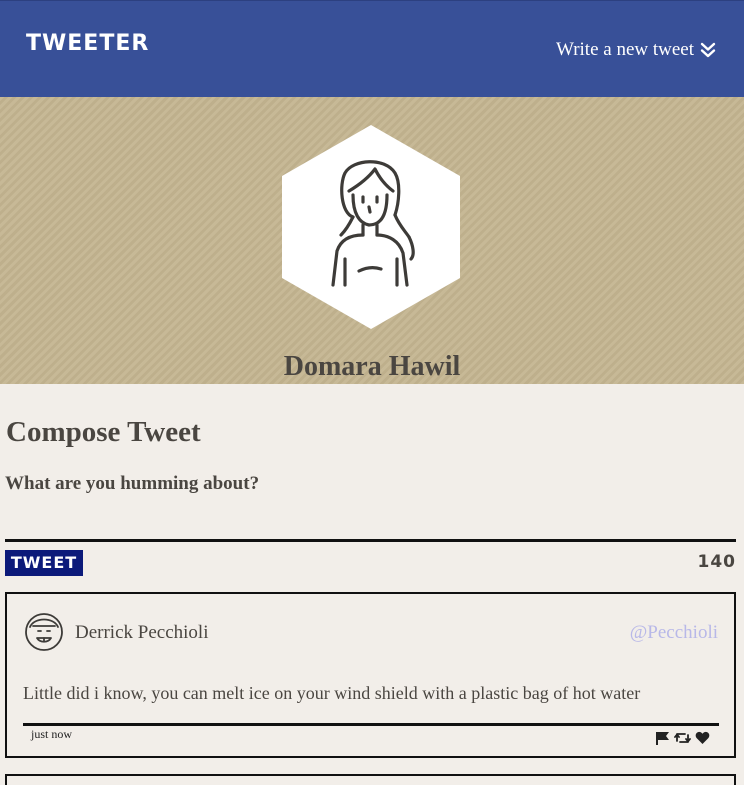  What do you see at coordinates (103, 432) in the screenshot?
I see `compose-title: Compose Tweet` at bounding box center [103, 432].